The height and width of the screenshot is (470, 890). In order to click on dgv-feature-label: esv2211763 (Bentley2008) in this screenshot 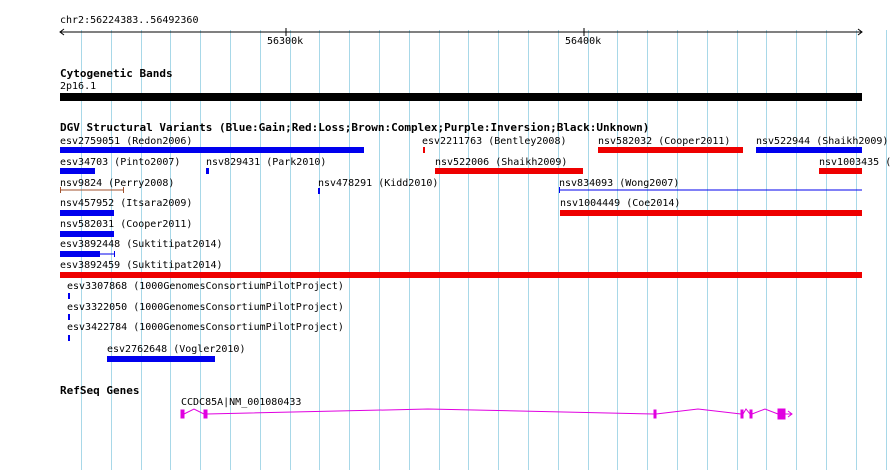, I will do `click(494, 141)`.